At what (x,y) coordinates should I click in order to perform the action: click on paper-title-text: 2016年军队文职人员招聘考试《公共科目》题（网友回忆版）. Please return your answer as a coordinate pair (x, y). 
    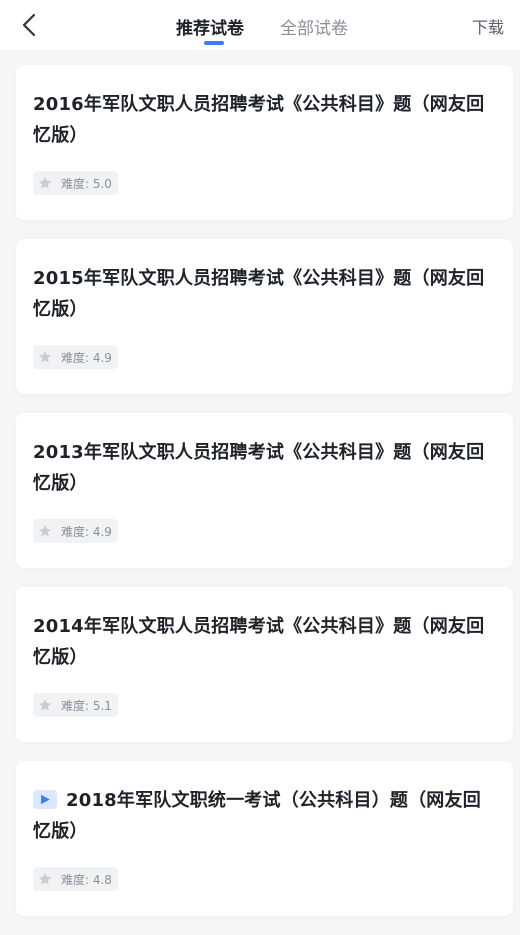
    Looking at the image, I should click on (259, 120).